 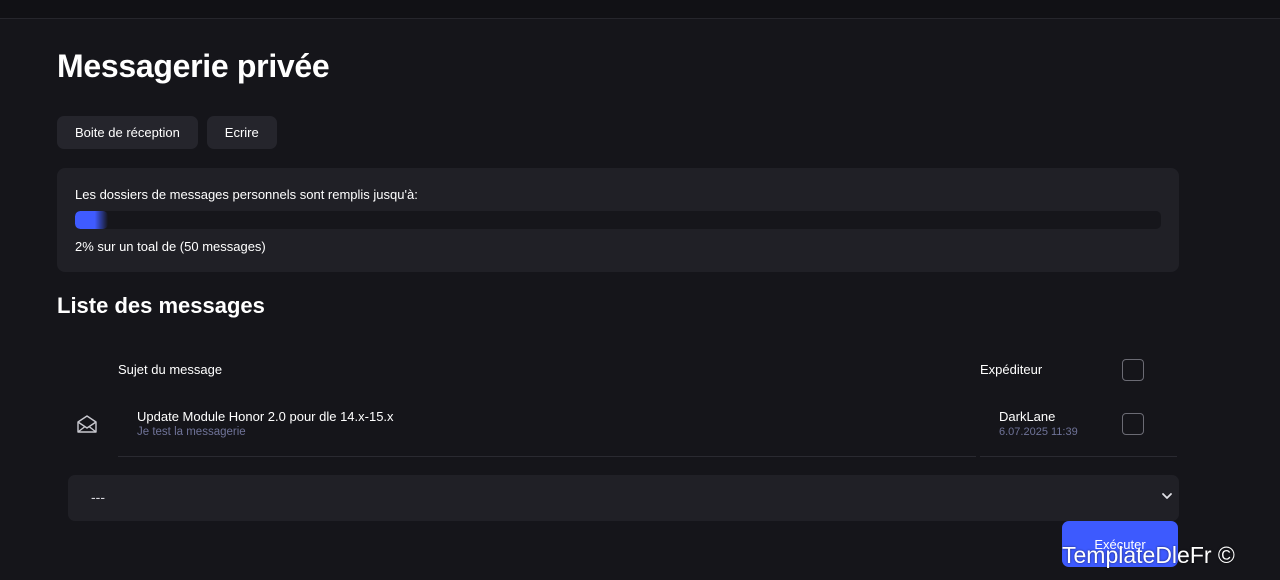 I want to click on message-list-title: Liste des messages, so click(x=161, y=305).